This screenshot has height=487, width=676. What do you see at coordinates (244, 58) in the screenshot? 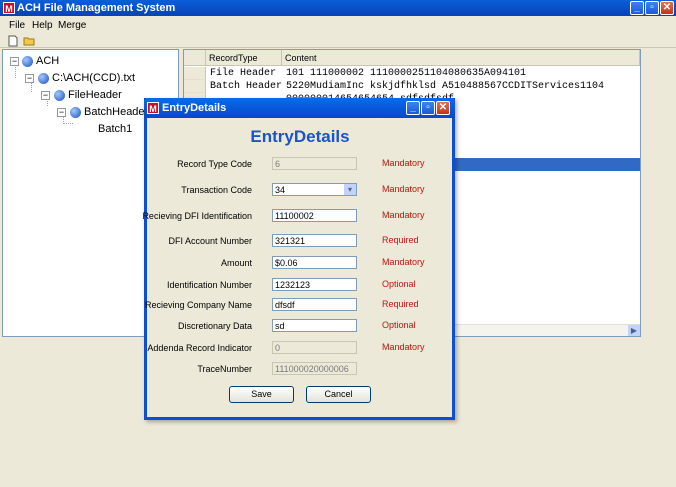
I see `column-header-recordtype: RecordType` at bounding box center [244, 58].